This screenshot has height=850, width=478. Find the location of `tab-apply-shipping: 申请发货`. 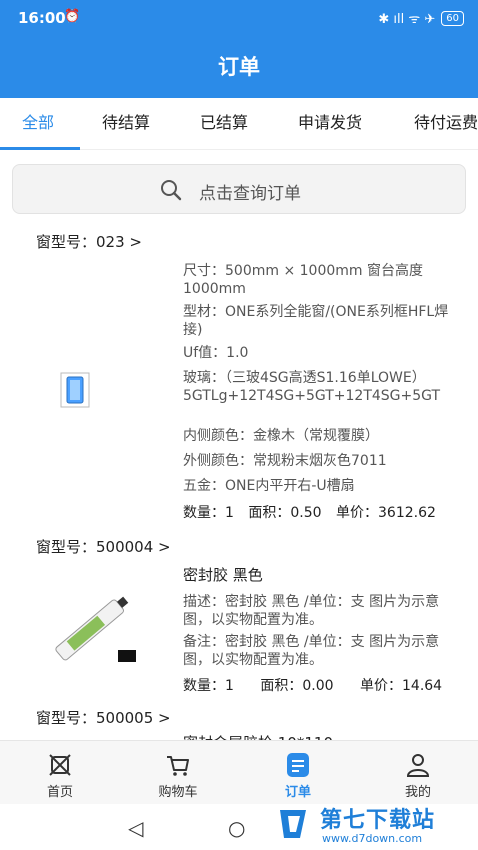

tab-apply-shipping: 申请发货 is located at coordinates (330, 123).